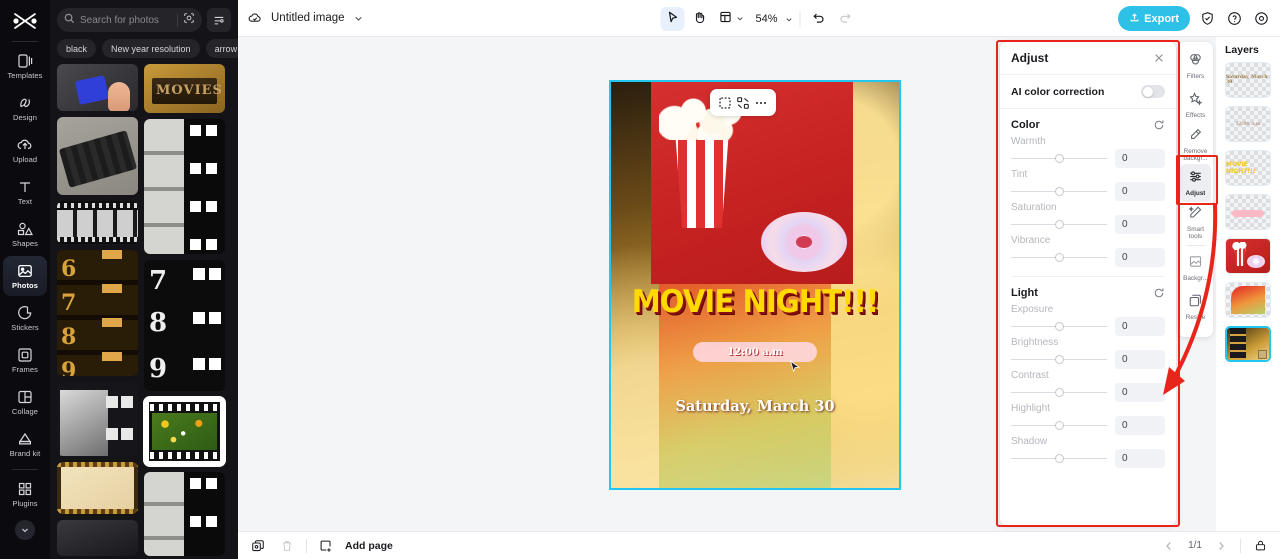  I want to click on tint-slider, so click(1059, 192).